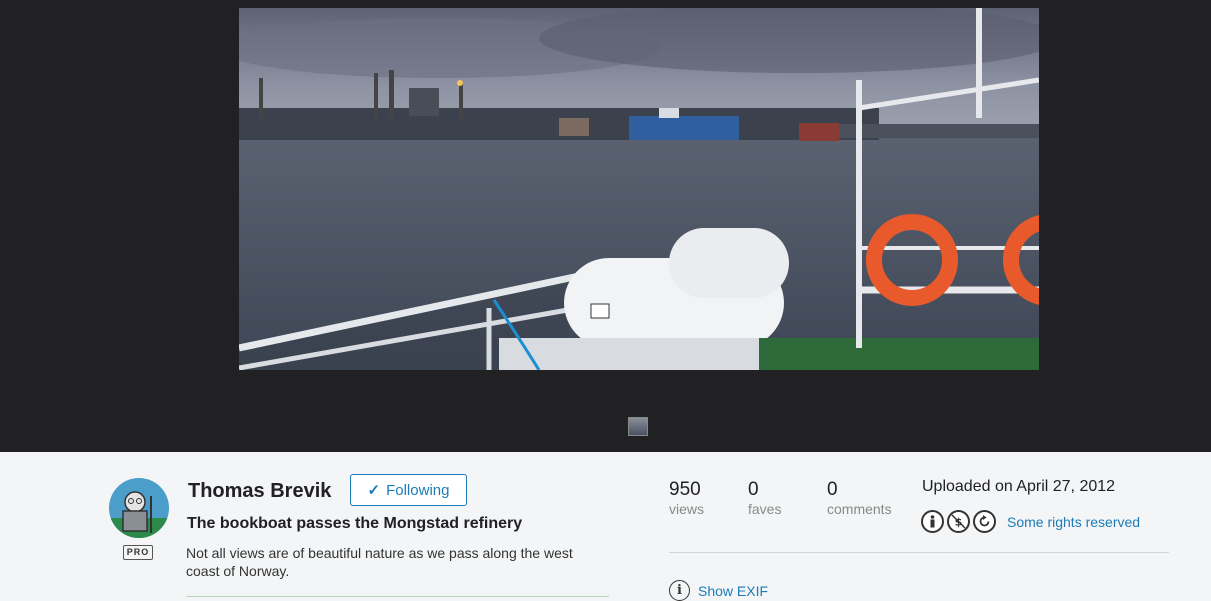 The width and height of the screenshot is (1211, 601). Describe the element at coordinates (958, 521) in the screenshot. I see `noncommercial-icon: $` at that location.